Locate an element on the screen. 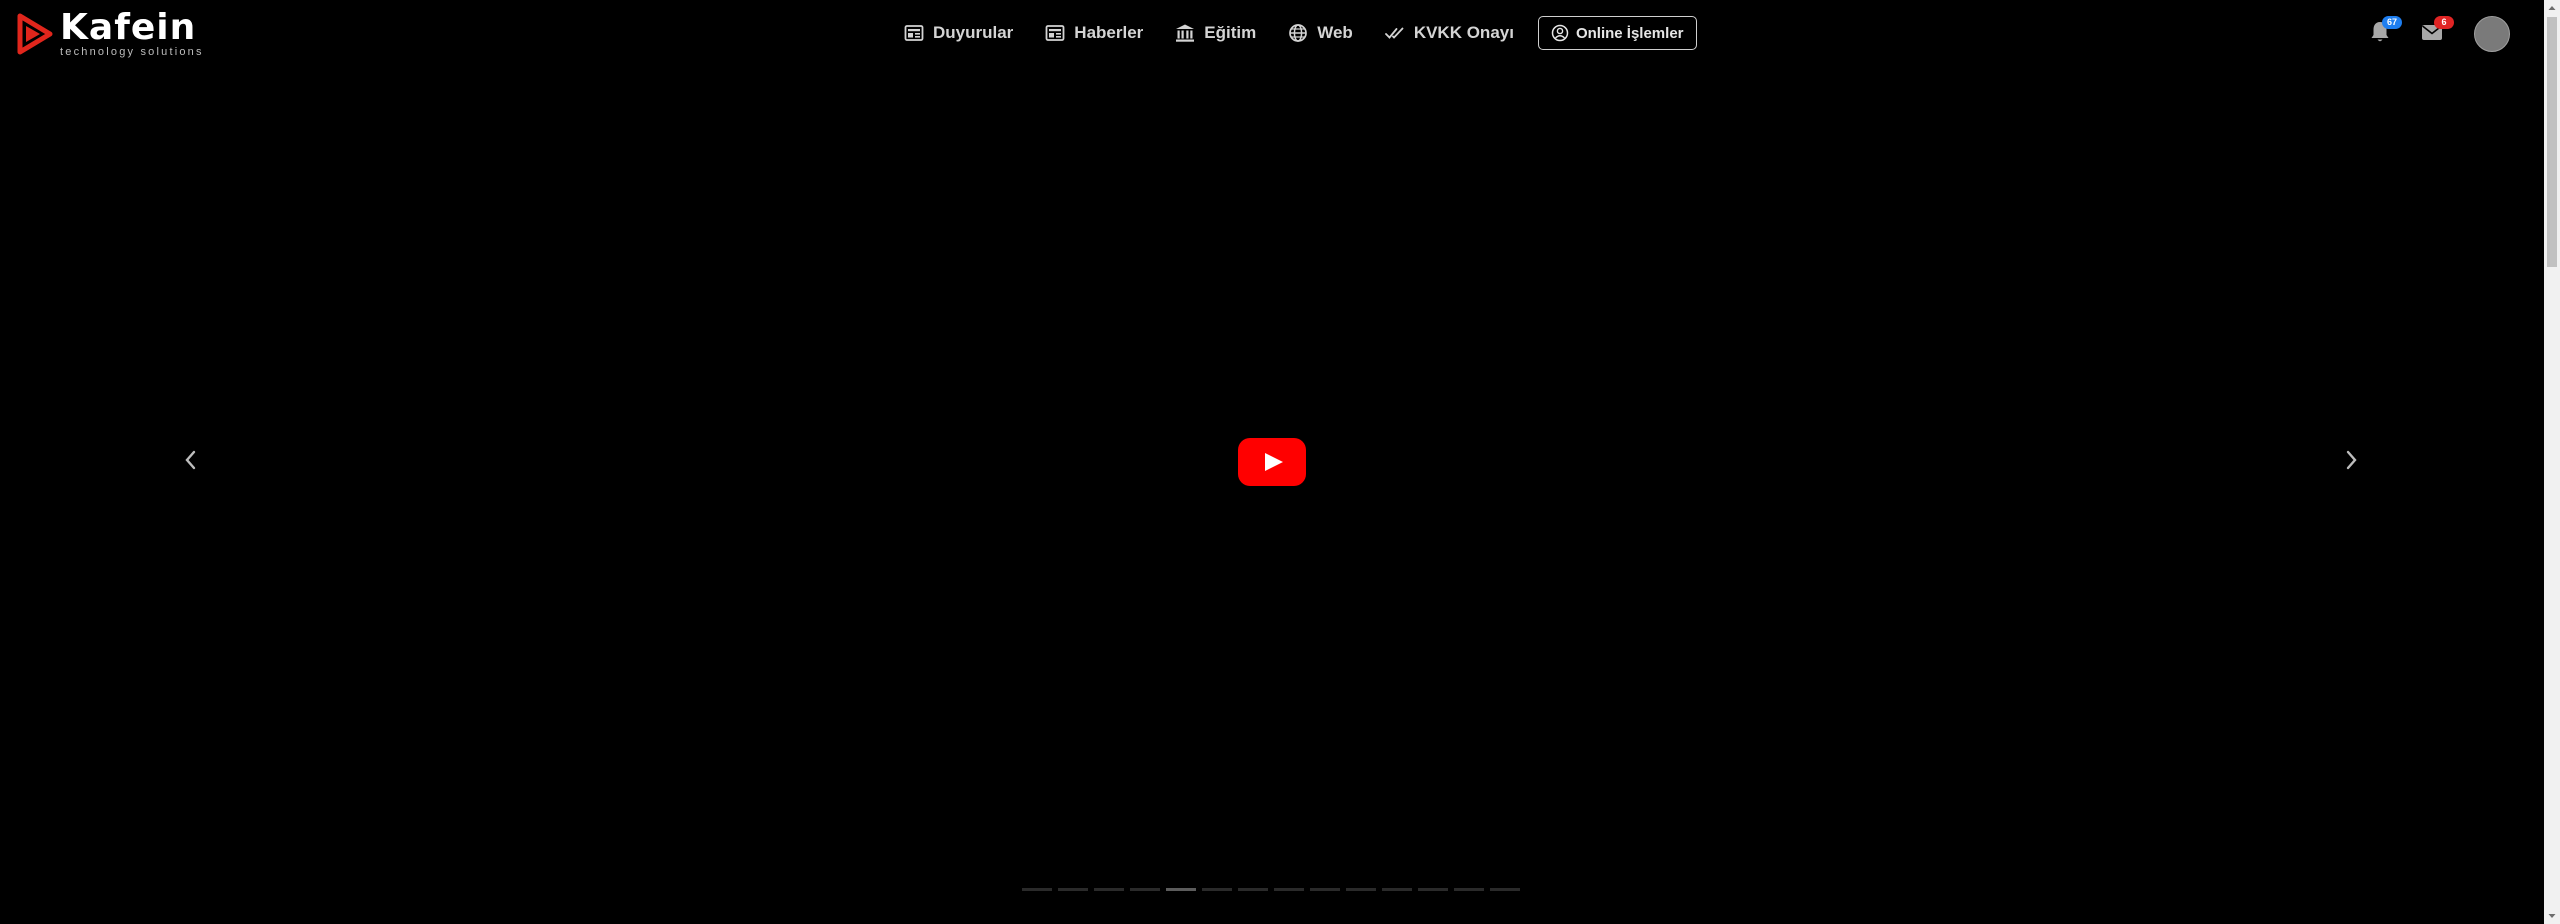 The height and width of the screenshot is (924, 2560). globe-icon is located at coordinates (1298, 33).